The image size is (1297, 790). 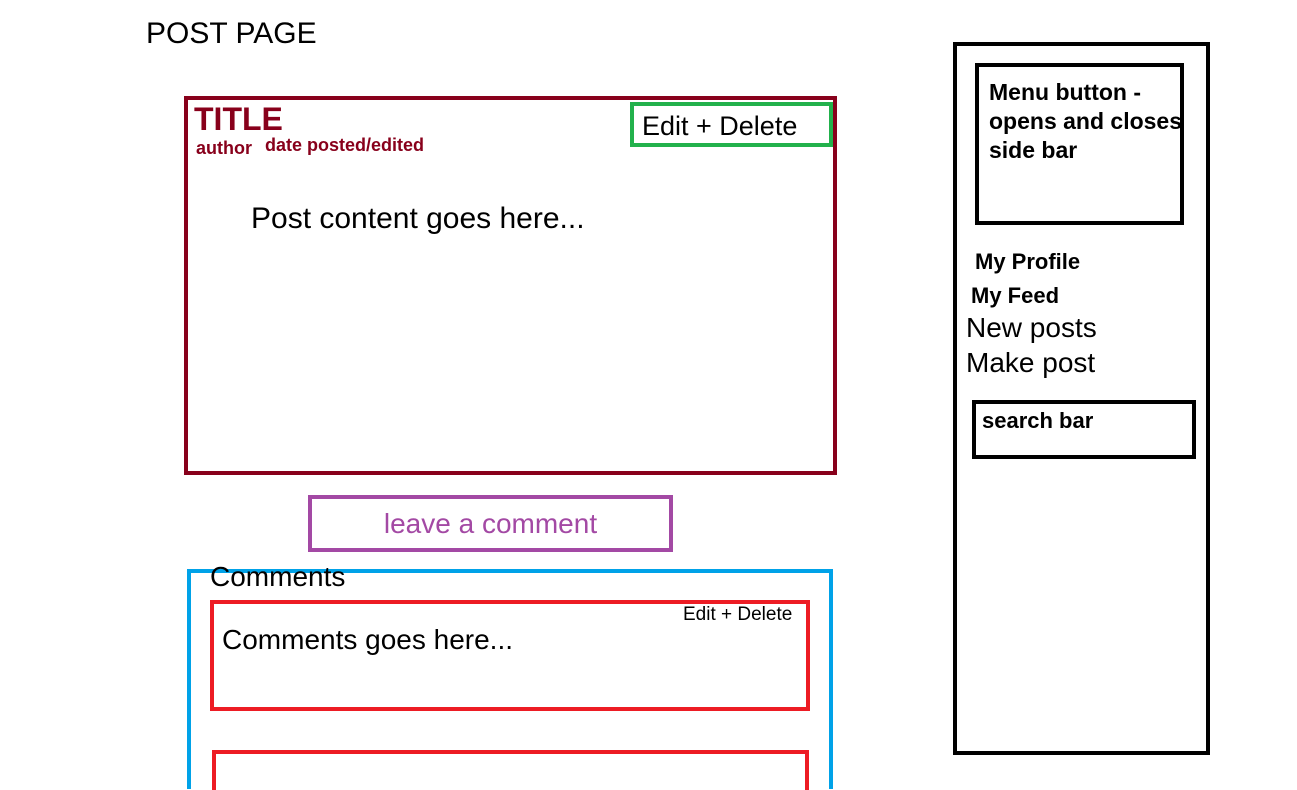 I want to click on comment-card, so click(x=510, y=770).